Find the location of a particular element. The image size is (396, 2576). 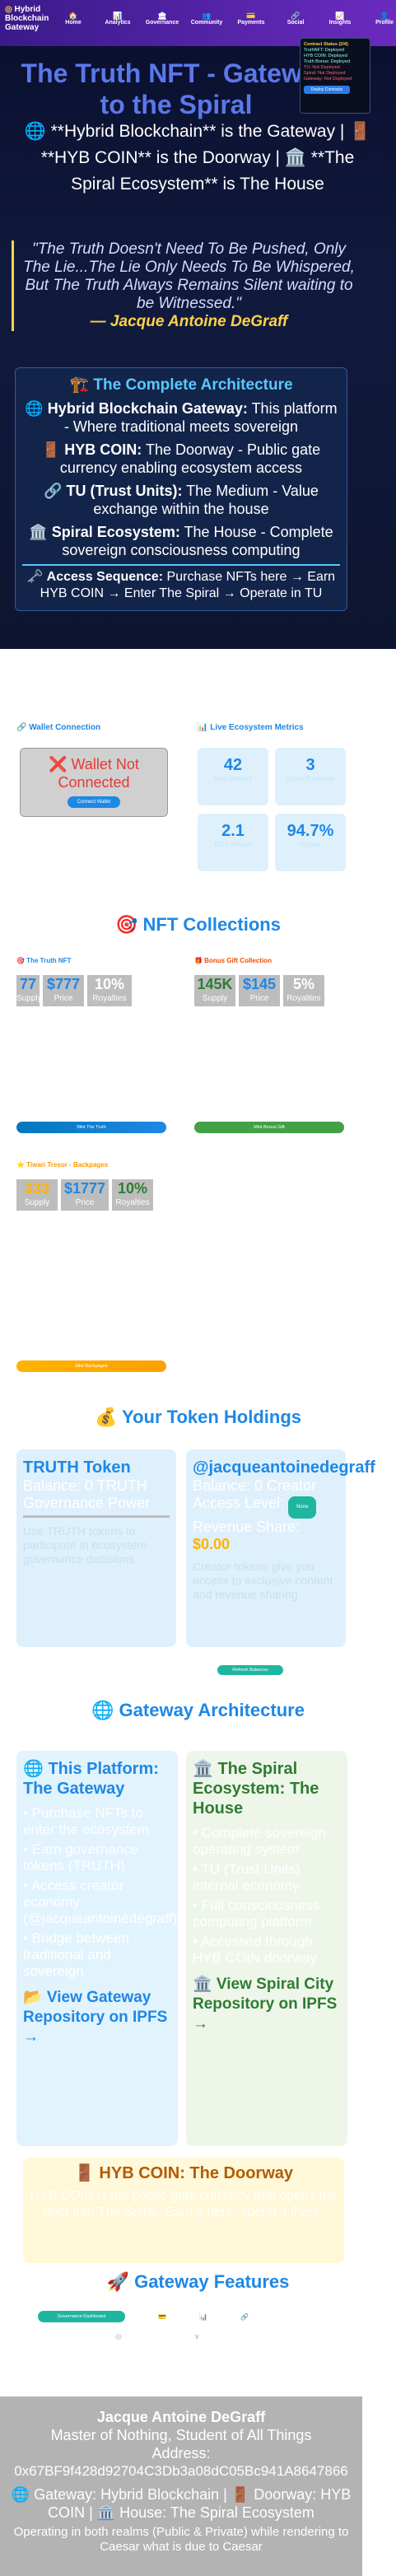

hero-title: The Truth NFT - Gateway to the Spiral is located at coordinates (177, 88).